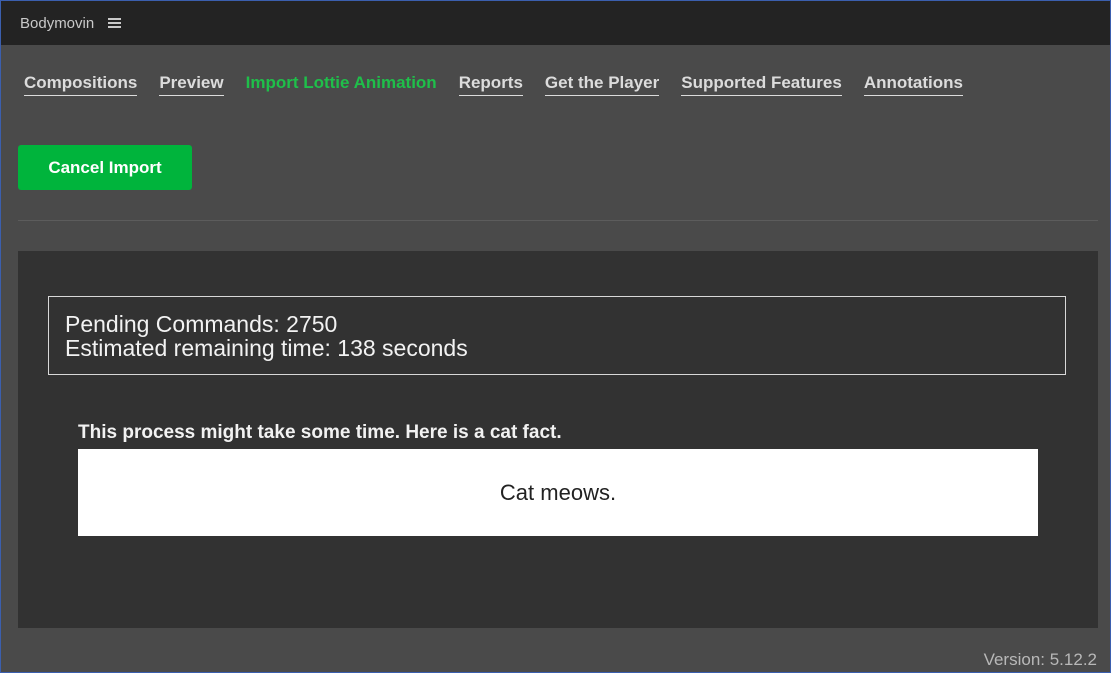 The image size is (1111, 673). I want to click on app-title: Bodymovin, so click(57, 23).